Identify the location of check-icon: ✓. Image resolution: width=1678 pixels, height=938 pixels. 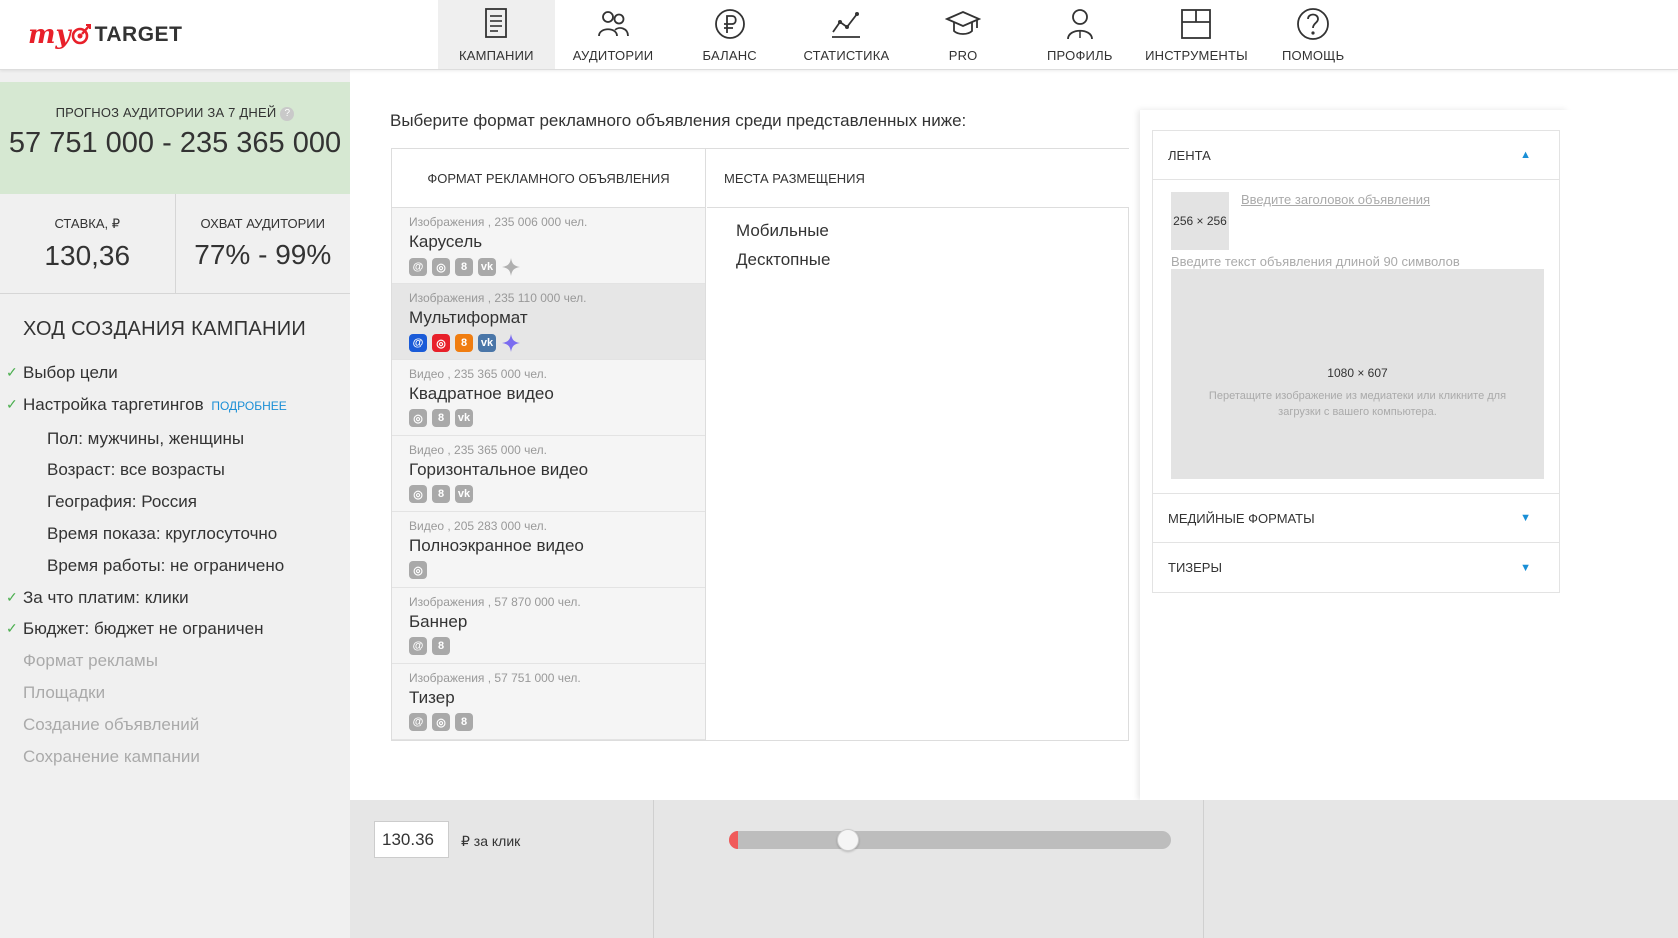
(12, 372).